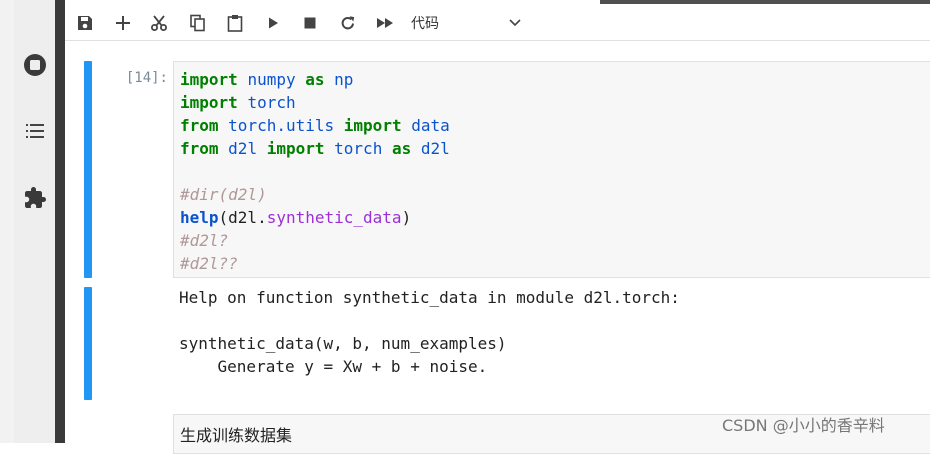  I want to click on fast-forward-icon, so click(385, 23).